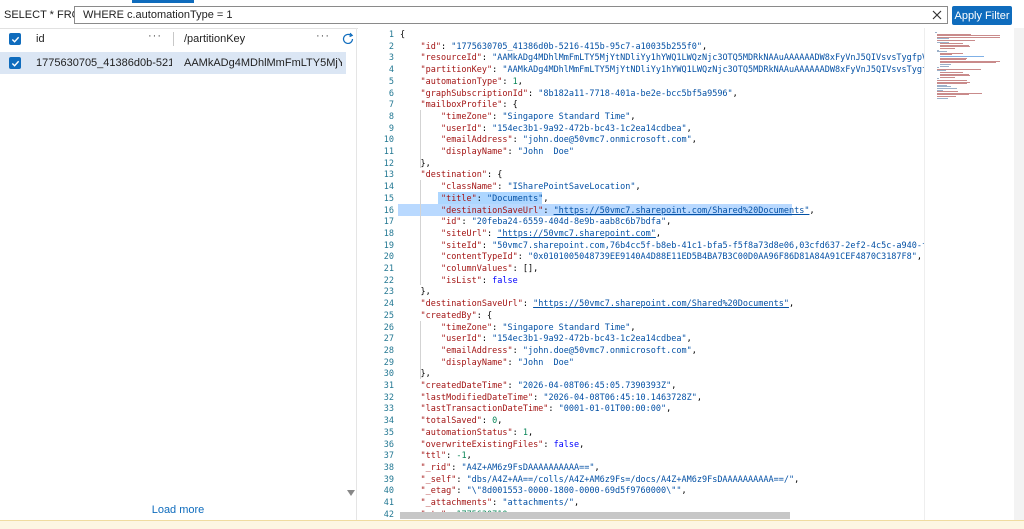 This screenshot has height=529, width=1024. What do you see at coordinates (451, 422) in the screenshot?
I see `code-line: "totalSaved": 0,` at bounding box center [451, 422].